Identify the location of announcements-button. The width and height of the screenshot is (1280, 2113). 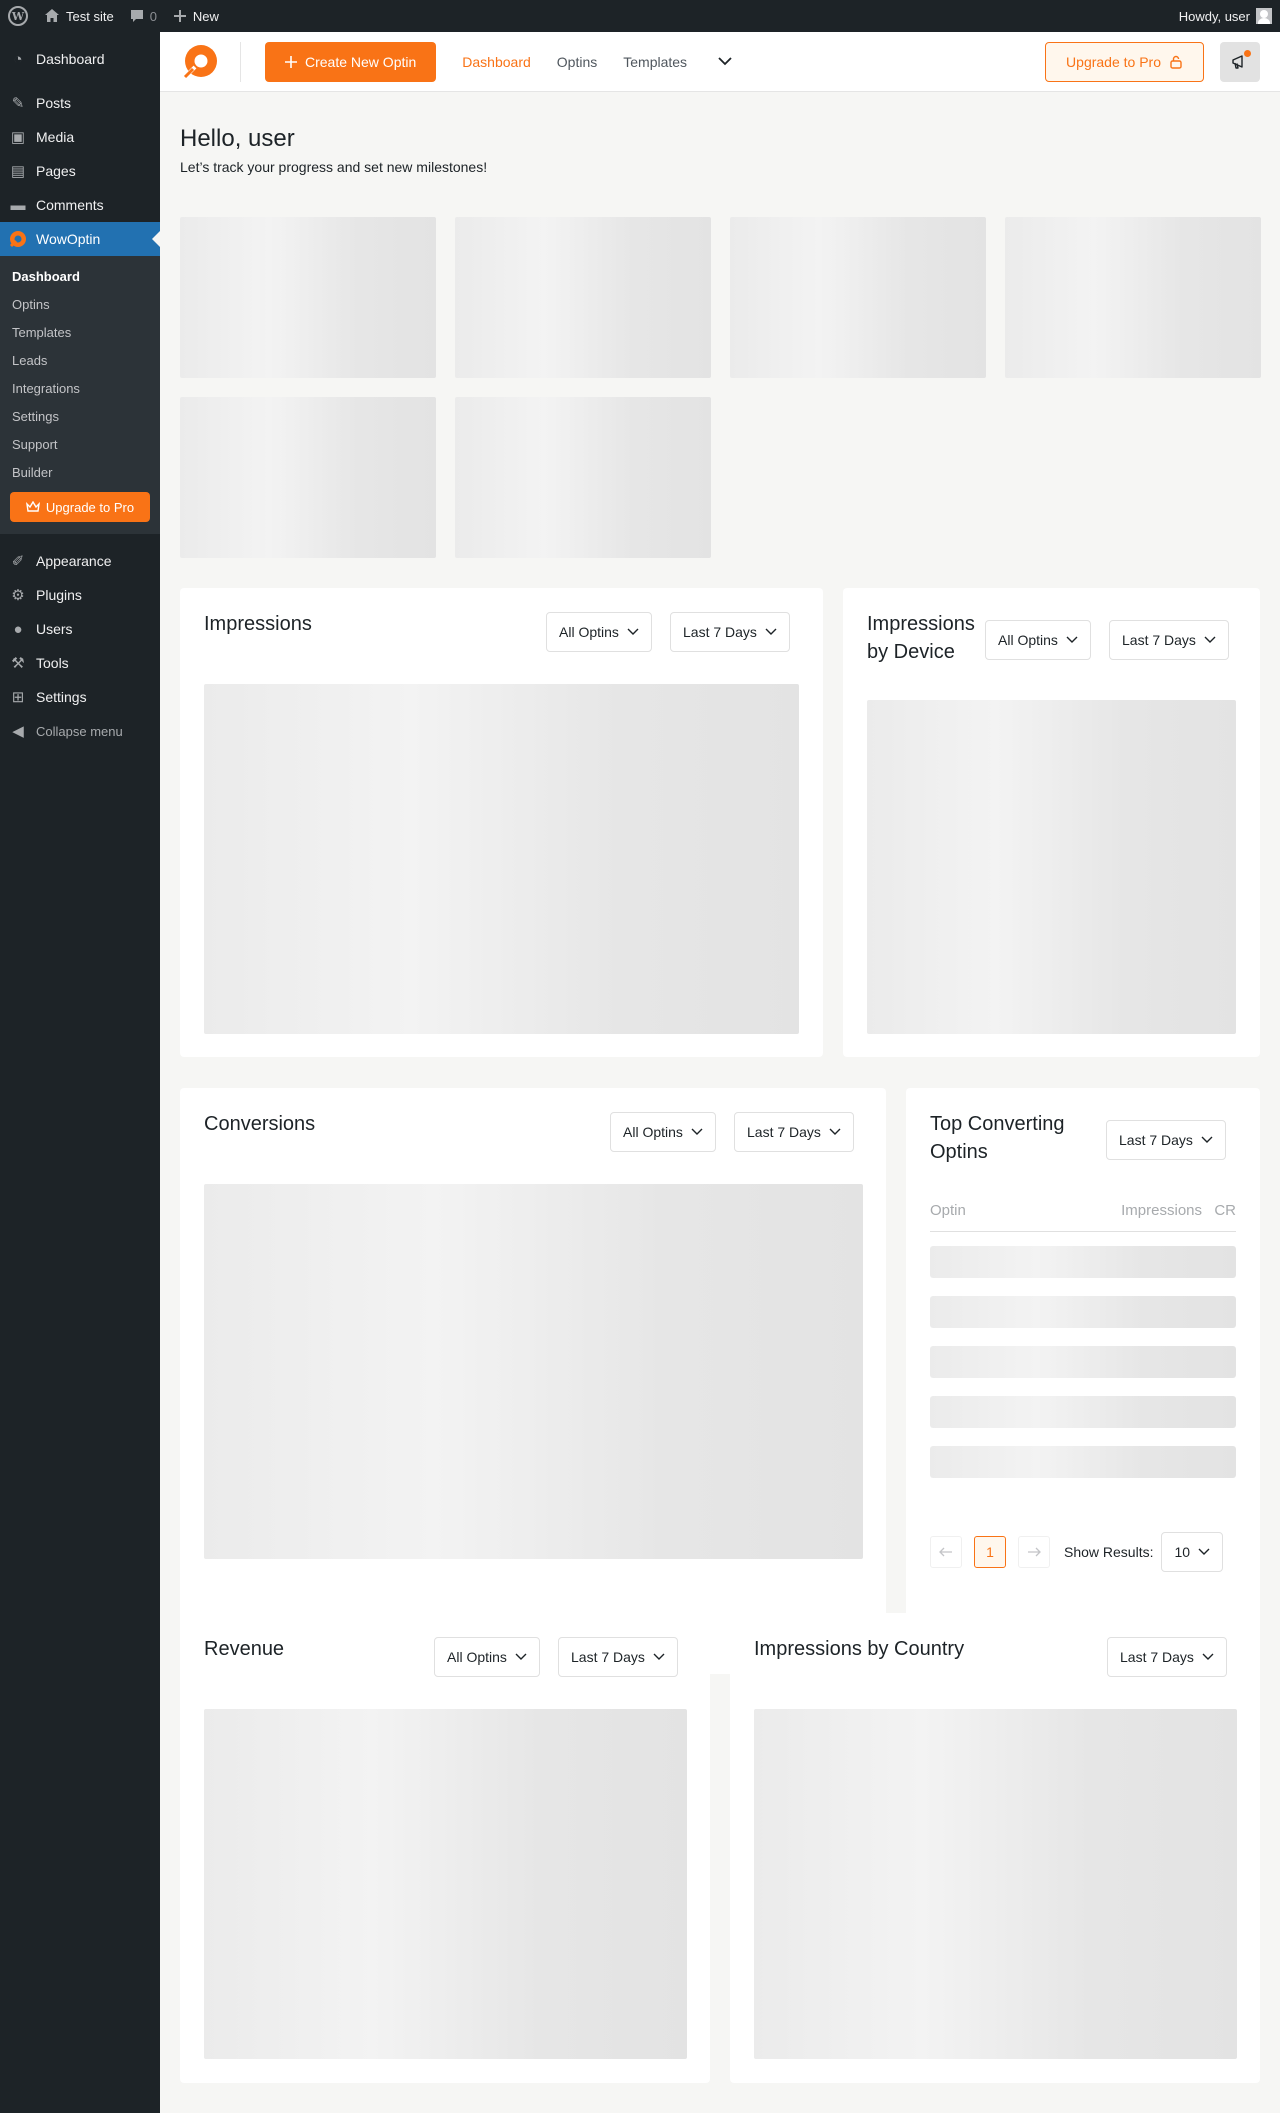
(1240, 61).